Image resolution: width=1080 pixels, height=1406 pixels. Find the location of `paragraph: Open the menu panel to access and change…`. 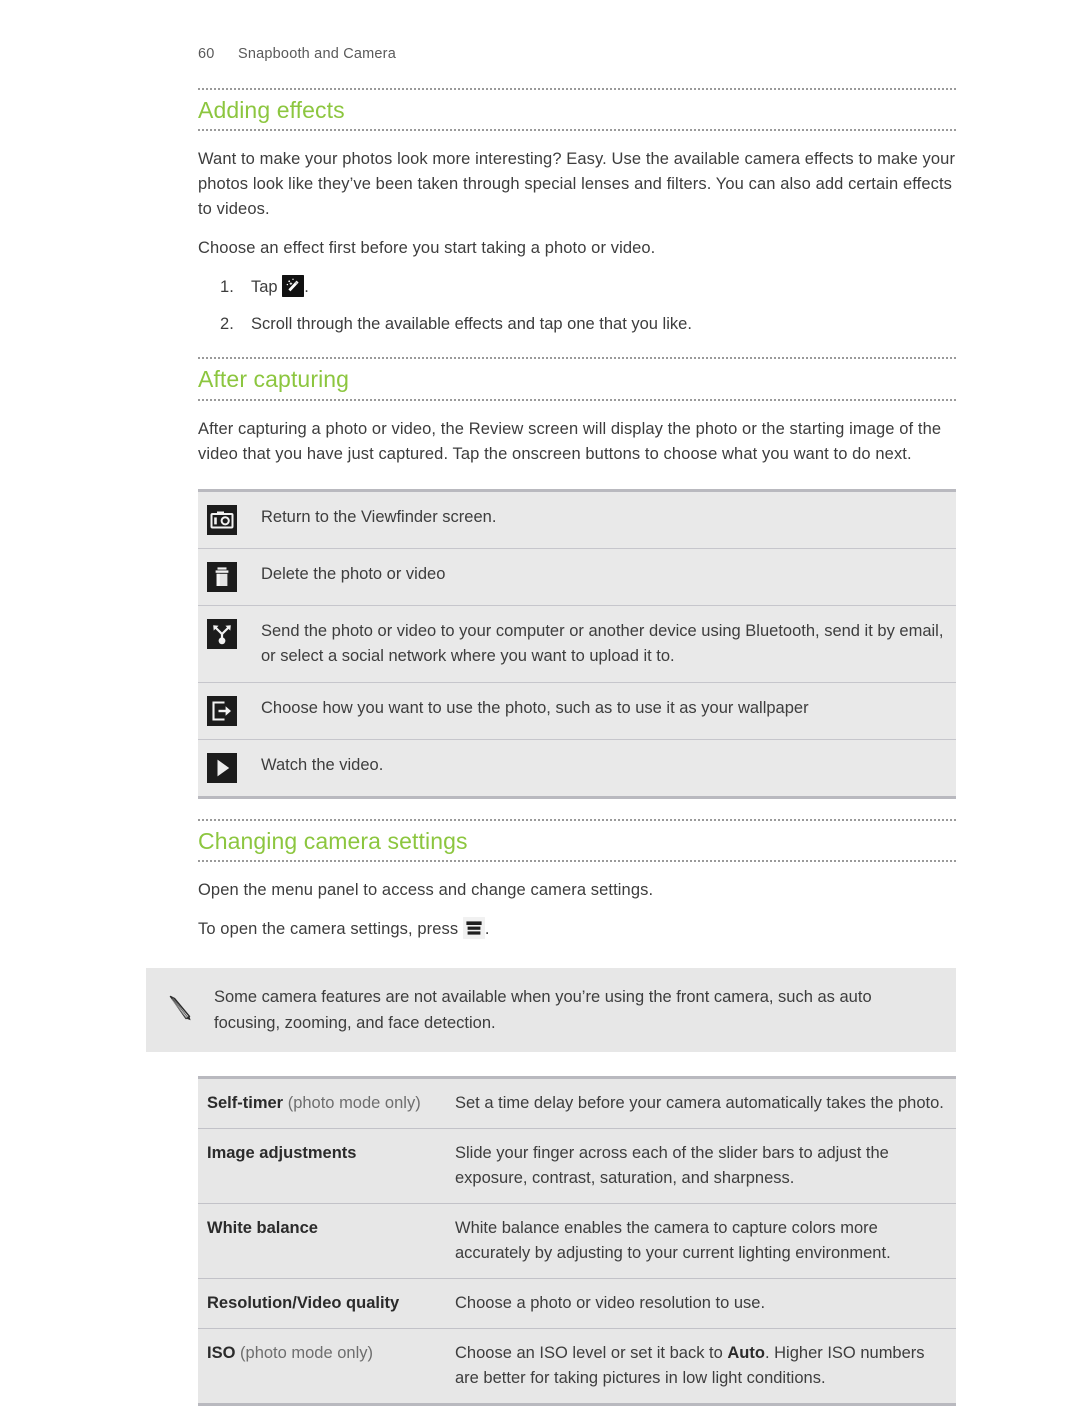

paragraph: Open the menu panel to access and change… is located at coordinates (426, 890).